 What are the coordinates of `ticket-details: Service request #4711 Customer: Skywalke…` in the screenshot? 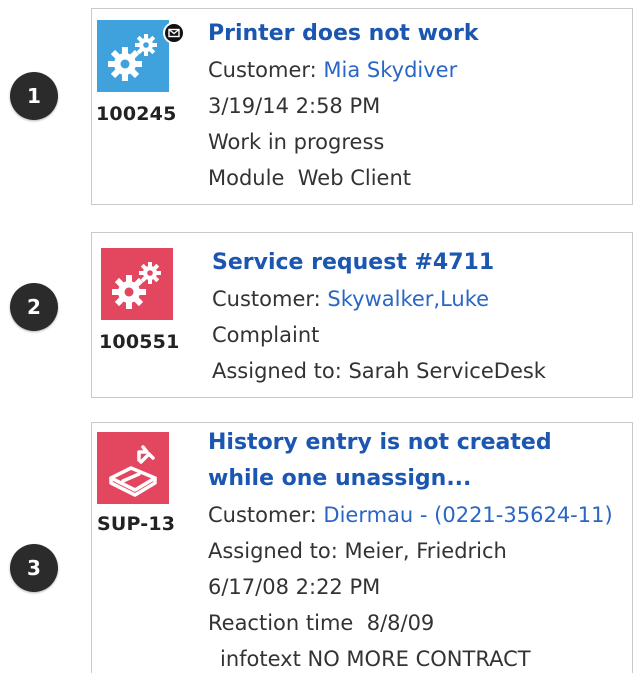 It's located at (379, 317).